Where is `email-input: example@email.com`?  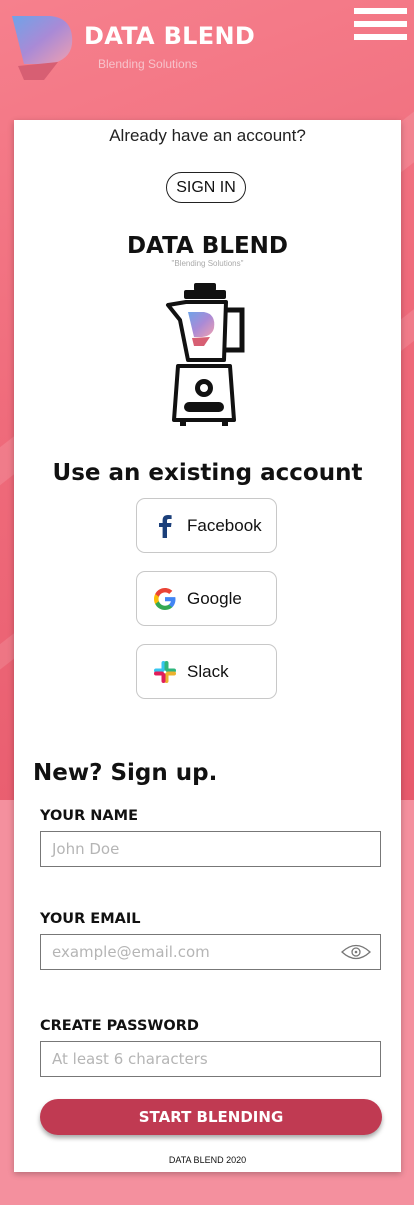 email-input: example@email.com is located at coordinates (210, 952).